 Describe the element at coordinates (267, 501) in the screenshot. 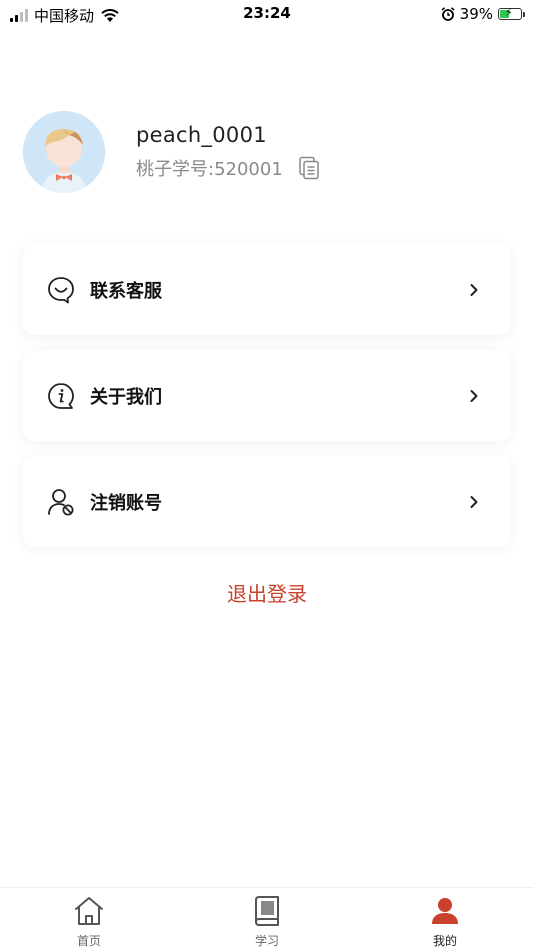

I see `menu-item-delete-account: 注销账号` at that location.